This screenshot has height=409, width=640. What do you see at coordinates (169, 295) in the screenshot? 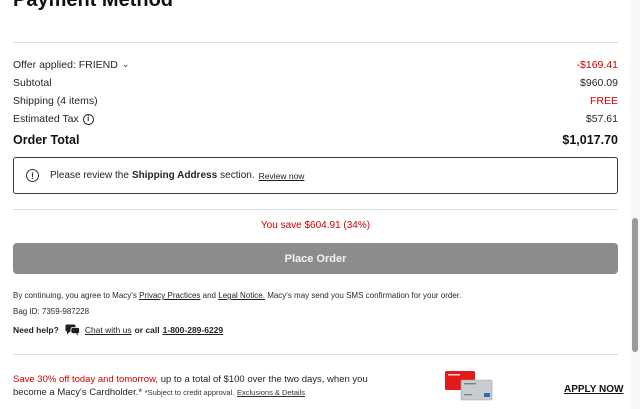
I see `privacy-practices-link: Privacy Practices` at bounding box center [169, 295].